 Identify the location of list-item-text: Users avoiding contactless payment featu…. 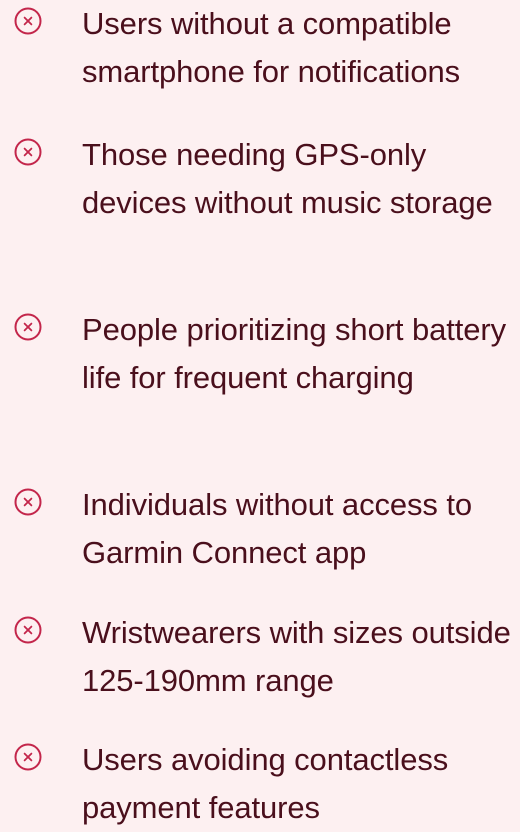
(265, 783).